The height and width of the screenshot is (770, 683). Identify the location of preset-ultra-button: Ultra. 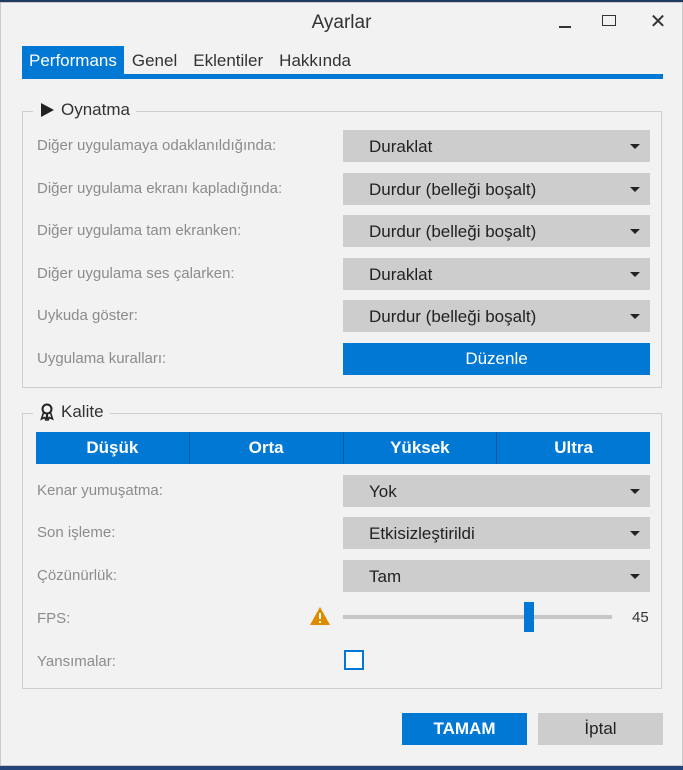
(573, 448).